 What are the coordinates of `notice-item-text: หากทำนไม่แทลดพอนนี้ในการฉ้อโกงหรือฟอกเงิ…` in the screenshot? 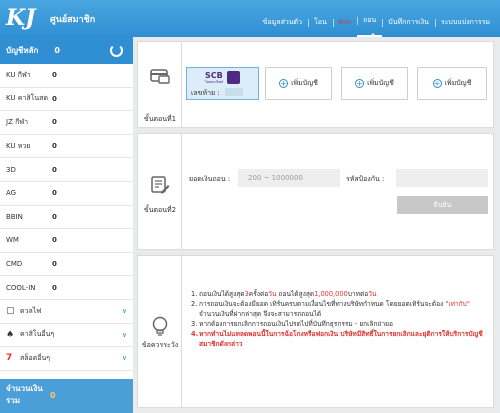 It's located at (345, 340).